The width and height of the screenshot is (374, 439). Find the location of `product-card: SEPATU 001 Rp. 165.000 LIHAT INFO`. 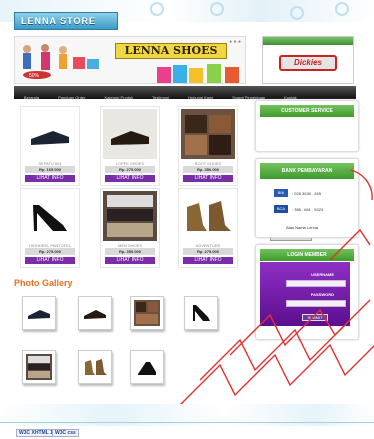

product-card: SEPATU 001 Rp. 165.000 LIHAT INFO is located at coordinates (50, 146).